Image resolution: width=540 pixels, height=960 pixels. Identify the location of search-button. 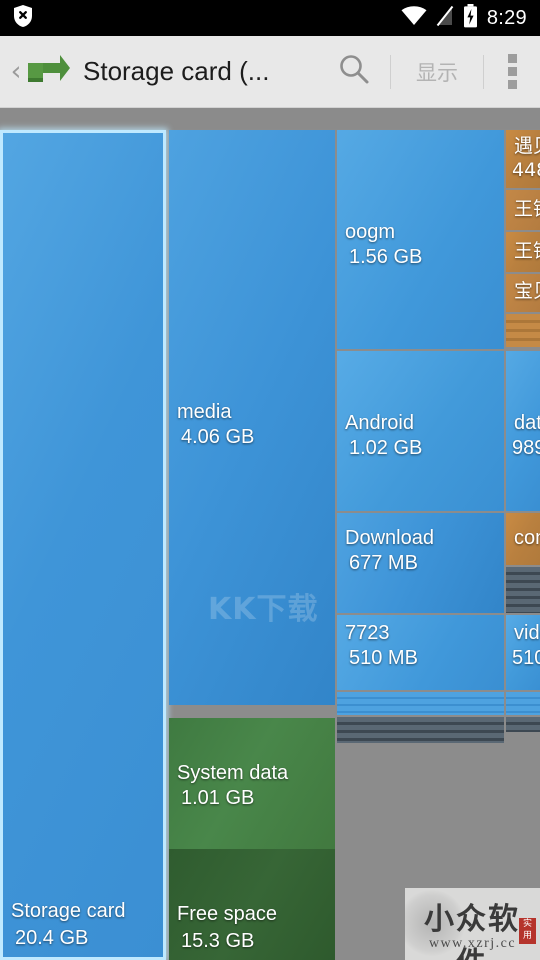
(354, 72).